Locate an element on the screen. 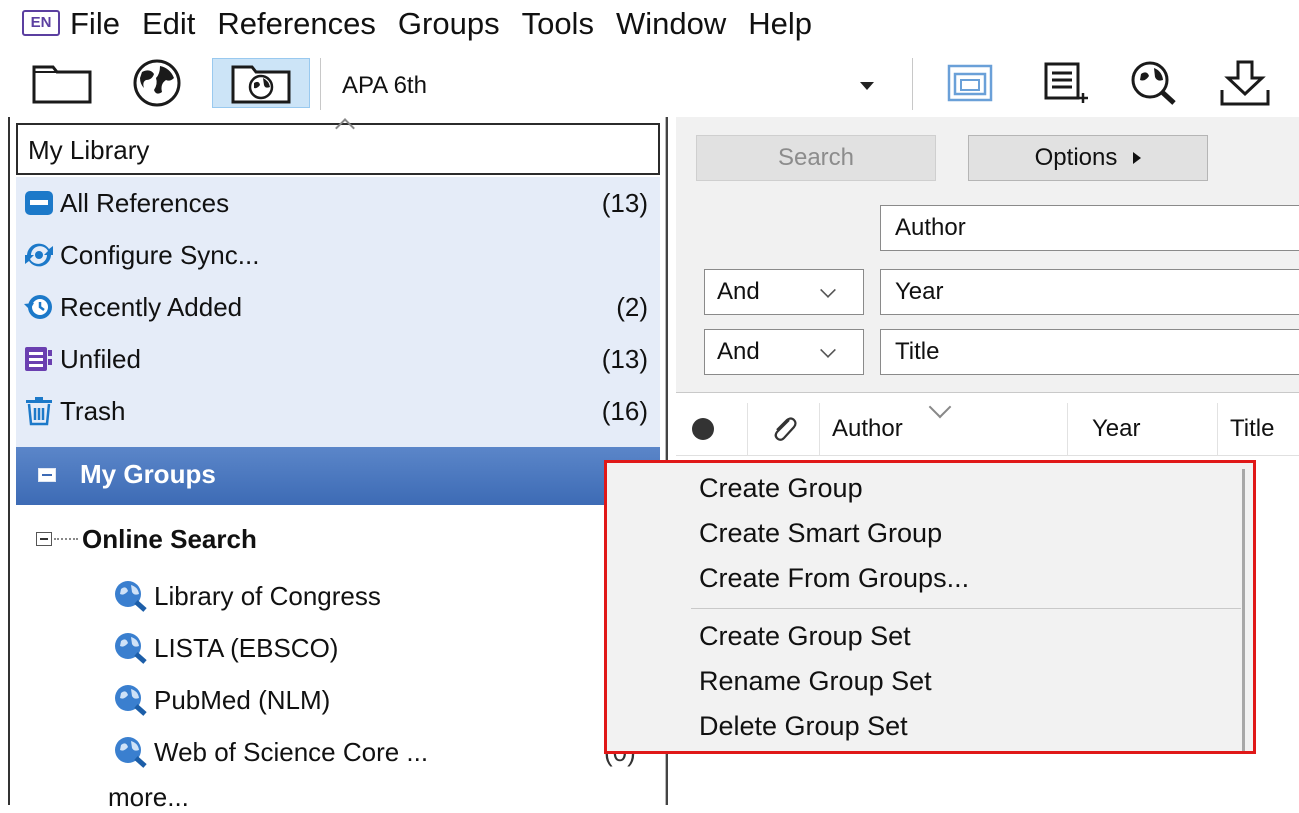  output-style-name: APA 6th is located at coordinates (384, 86).